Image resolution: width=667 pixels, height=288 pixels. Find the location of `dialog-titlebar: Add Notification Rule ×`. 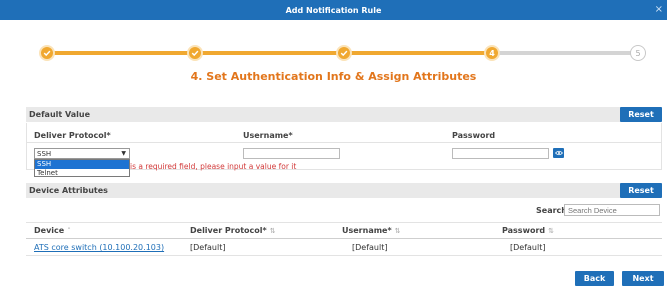

dialog-titlebar: Add Notification Rule × is located at coordinates (333, 10).